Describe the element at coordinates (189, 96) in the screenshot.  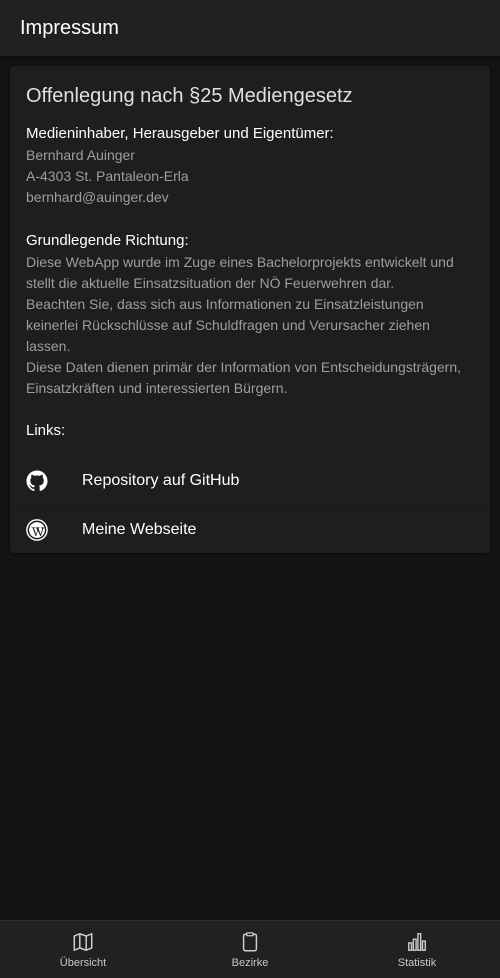
I see `card-title: Offenlegung nach §25 Mediengesetz` at that location.